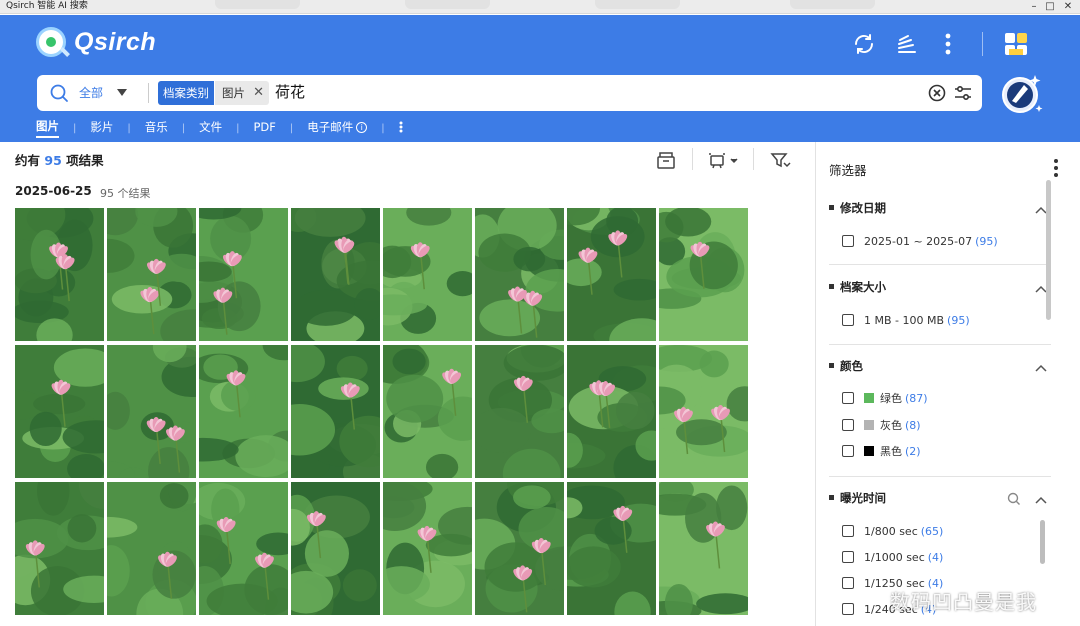  Describe the element at coordinates (28, 160) in the screenshot. I see `result-count-prefix: 约有` at that location.